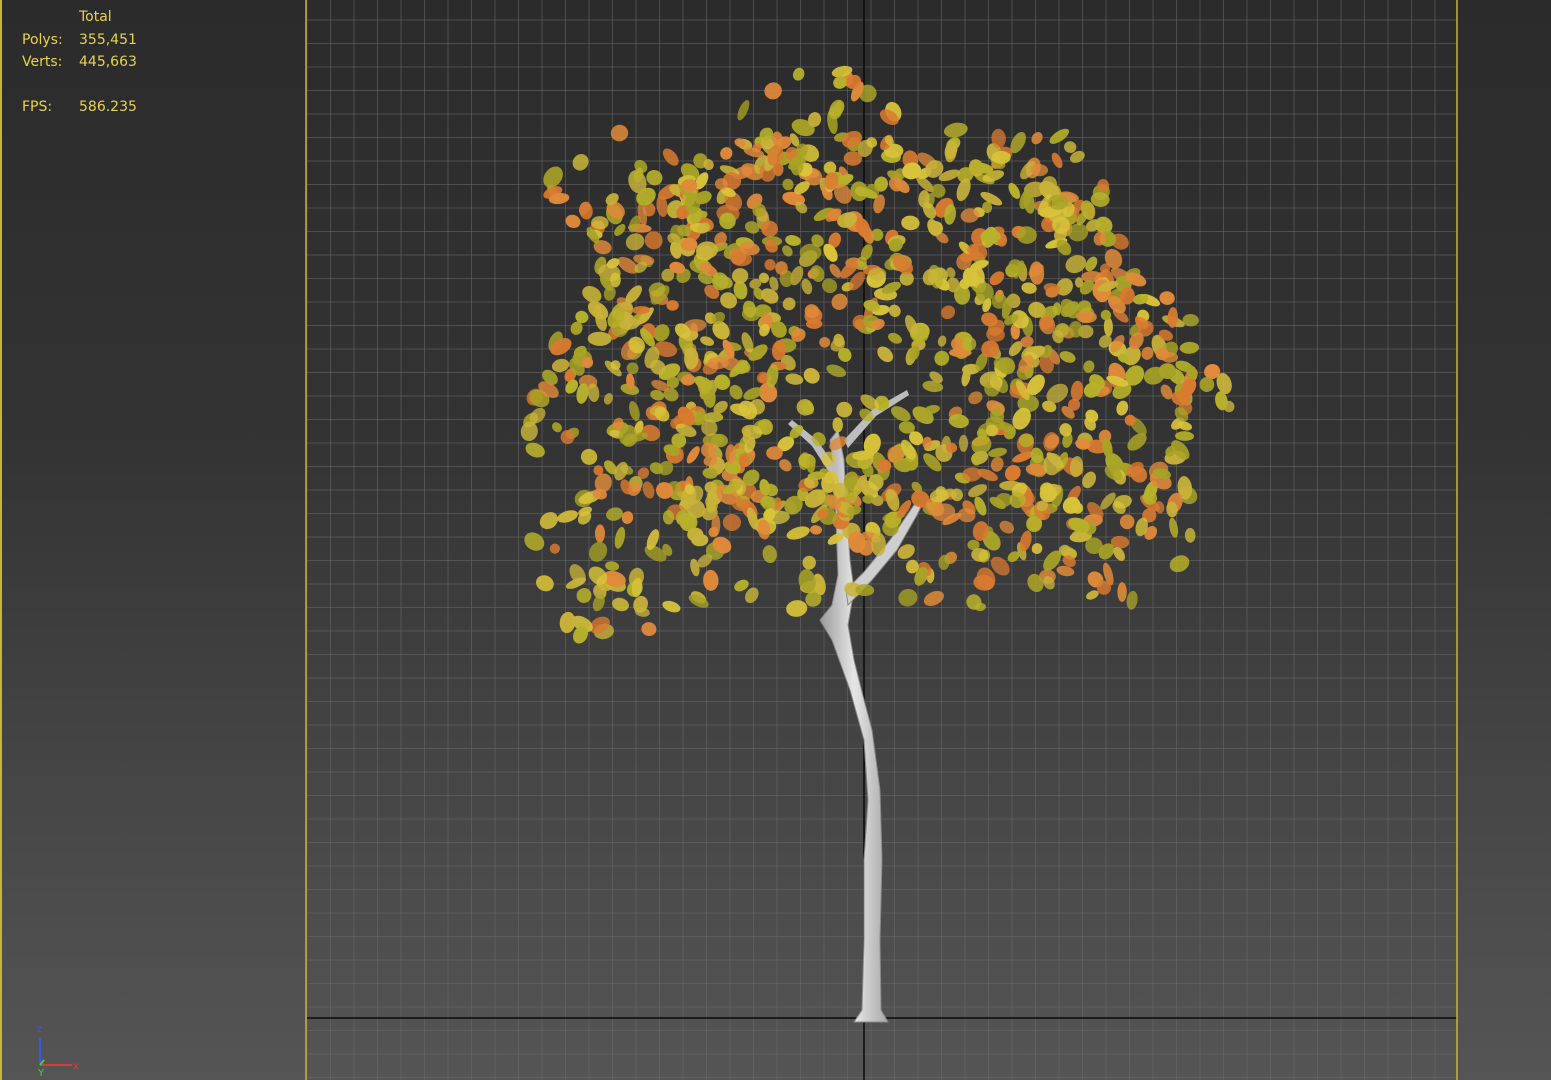 The width and height of the screenshot is (1551, 1080). I want to click on fps-label: FPS:, so click(37, 107).